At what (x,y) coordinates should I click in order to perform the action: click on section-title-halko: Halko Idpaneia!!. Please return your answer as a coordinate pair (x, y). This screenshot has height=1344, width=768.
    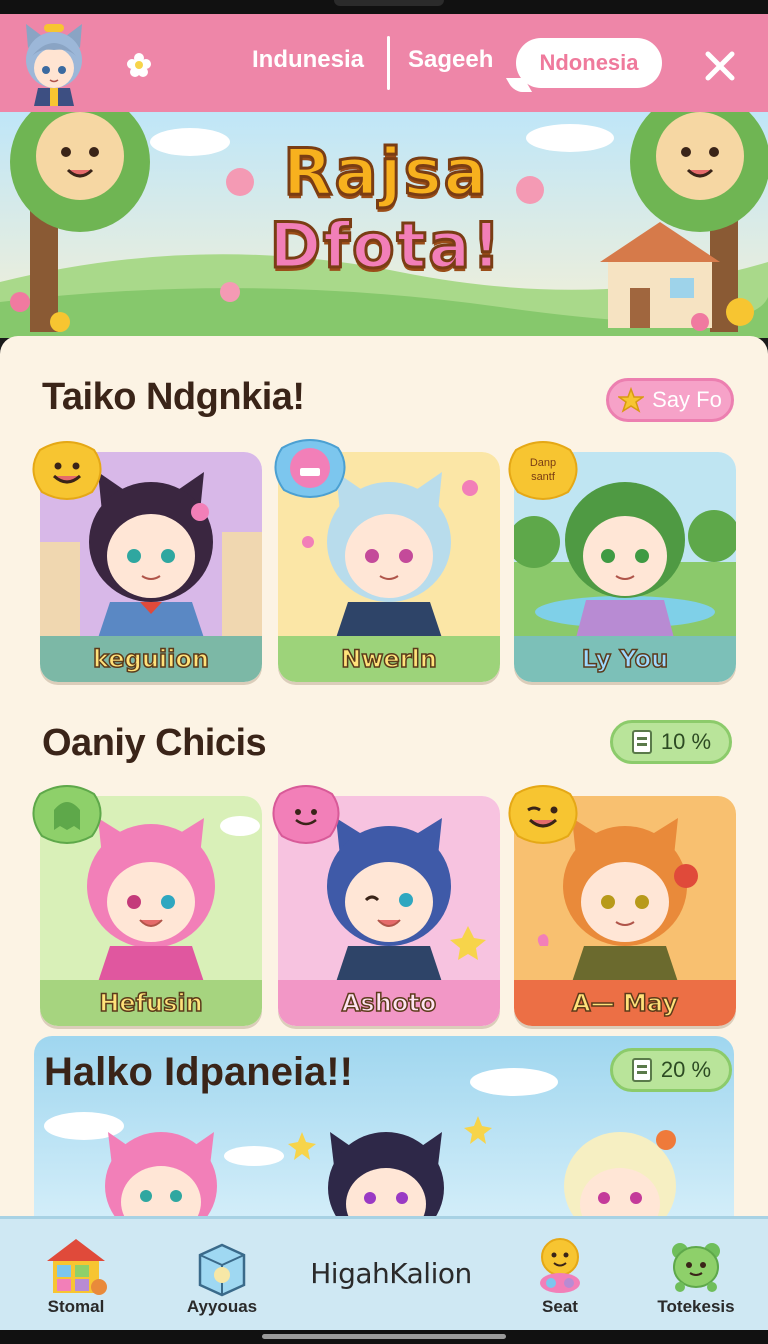
    Looking at the image, I should click on (198, 1072).